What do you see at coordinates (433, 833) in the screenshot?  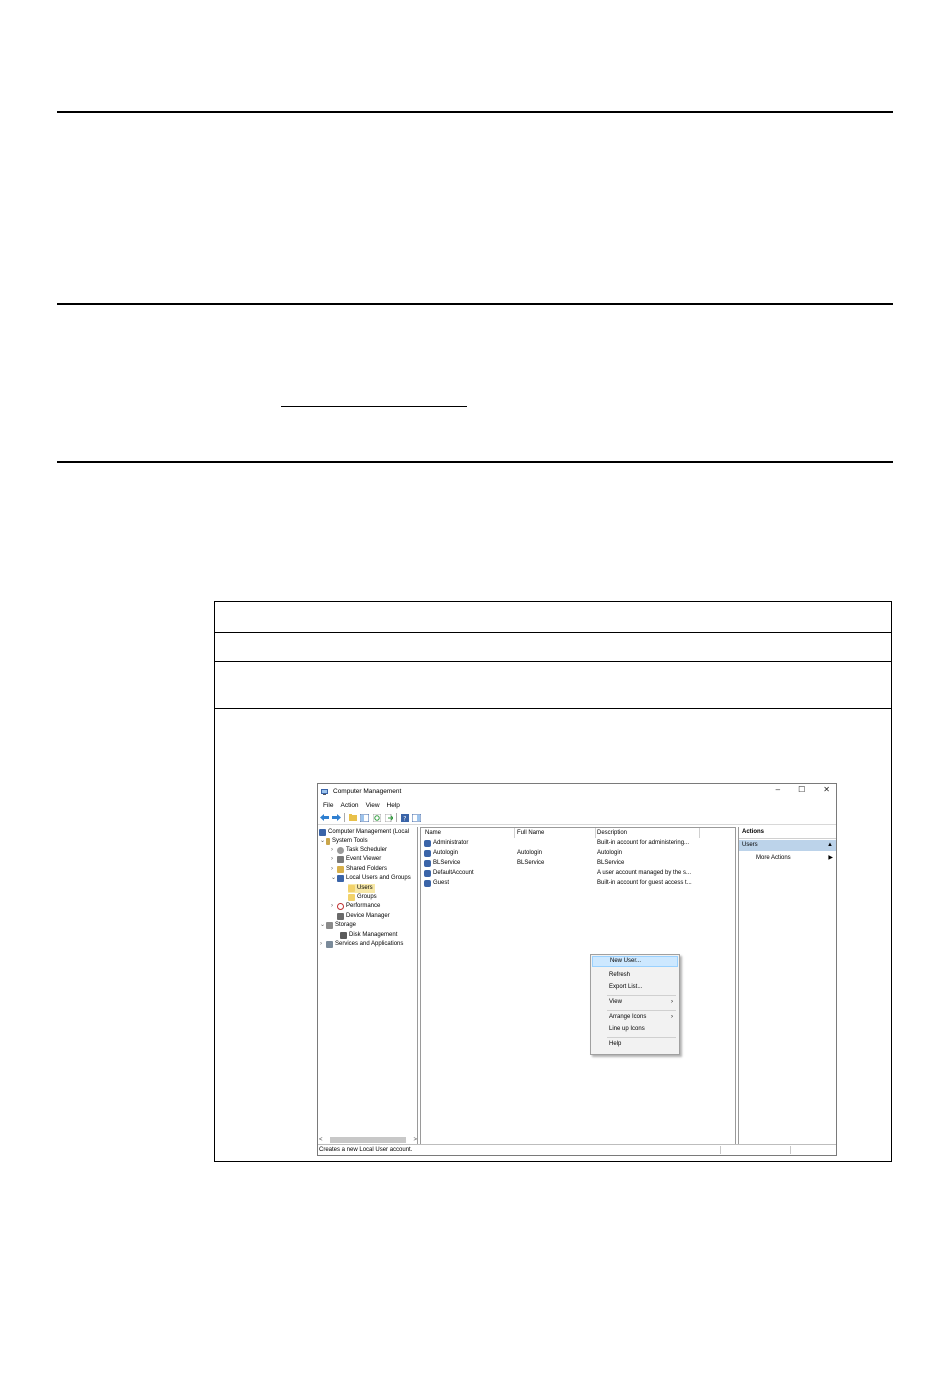 I see `column-header-name: Name` at bounding box center [433, 833].